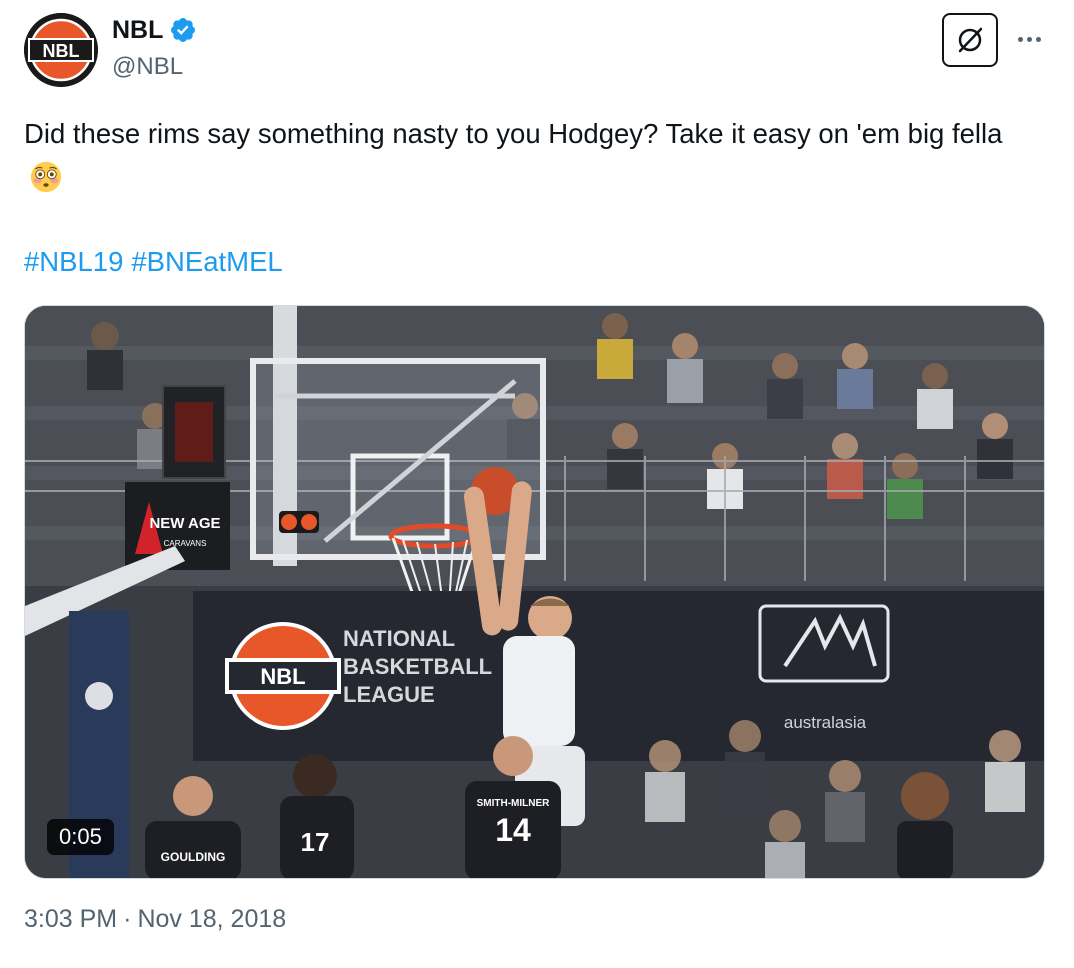  Describe the element at coordinates (137, 30) in the screenshot. I see `author-display-name: NBL` at that location.